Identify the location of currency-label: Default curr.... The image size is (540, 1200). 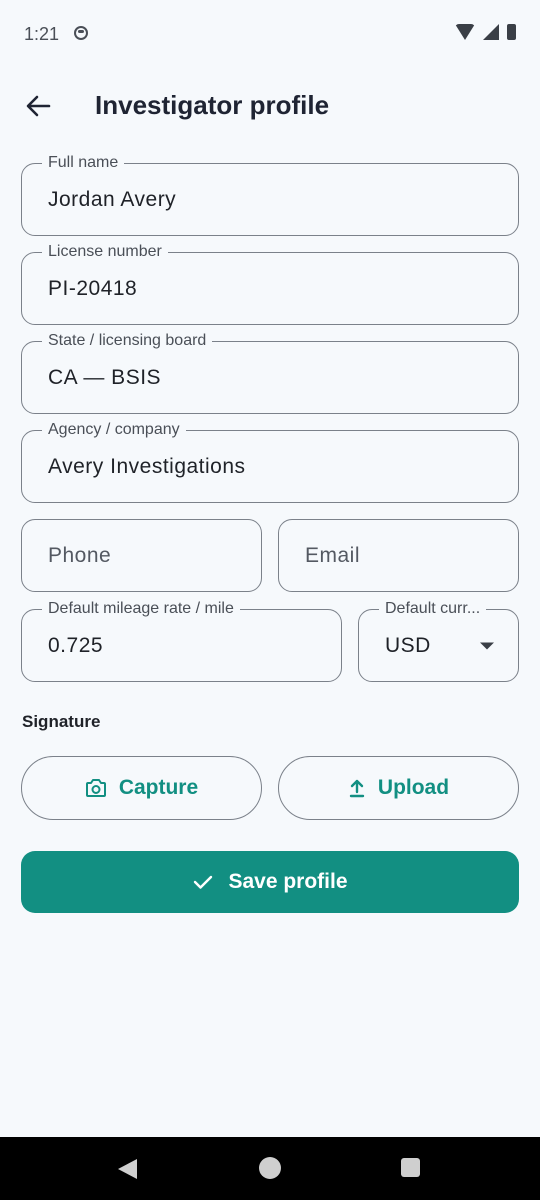
(433, 609).